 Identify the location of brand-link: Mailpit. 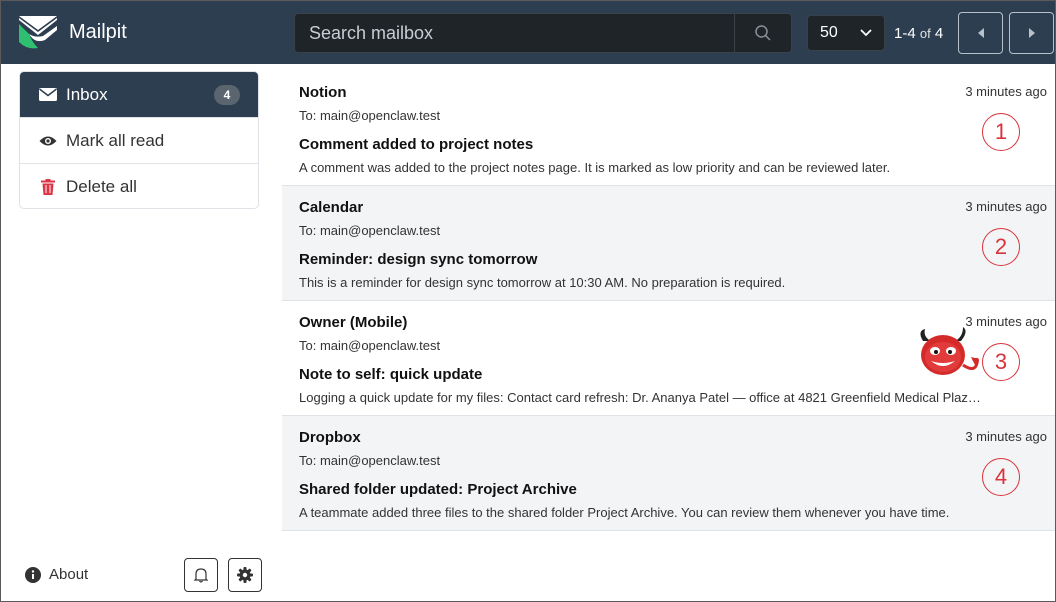
(71, 32).